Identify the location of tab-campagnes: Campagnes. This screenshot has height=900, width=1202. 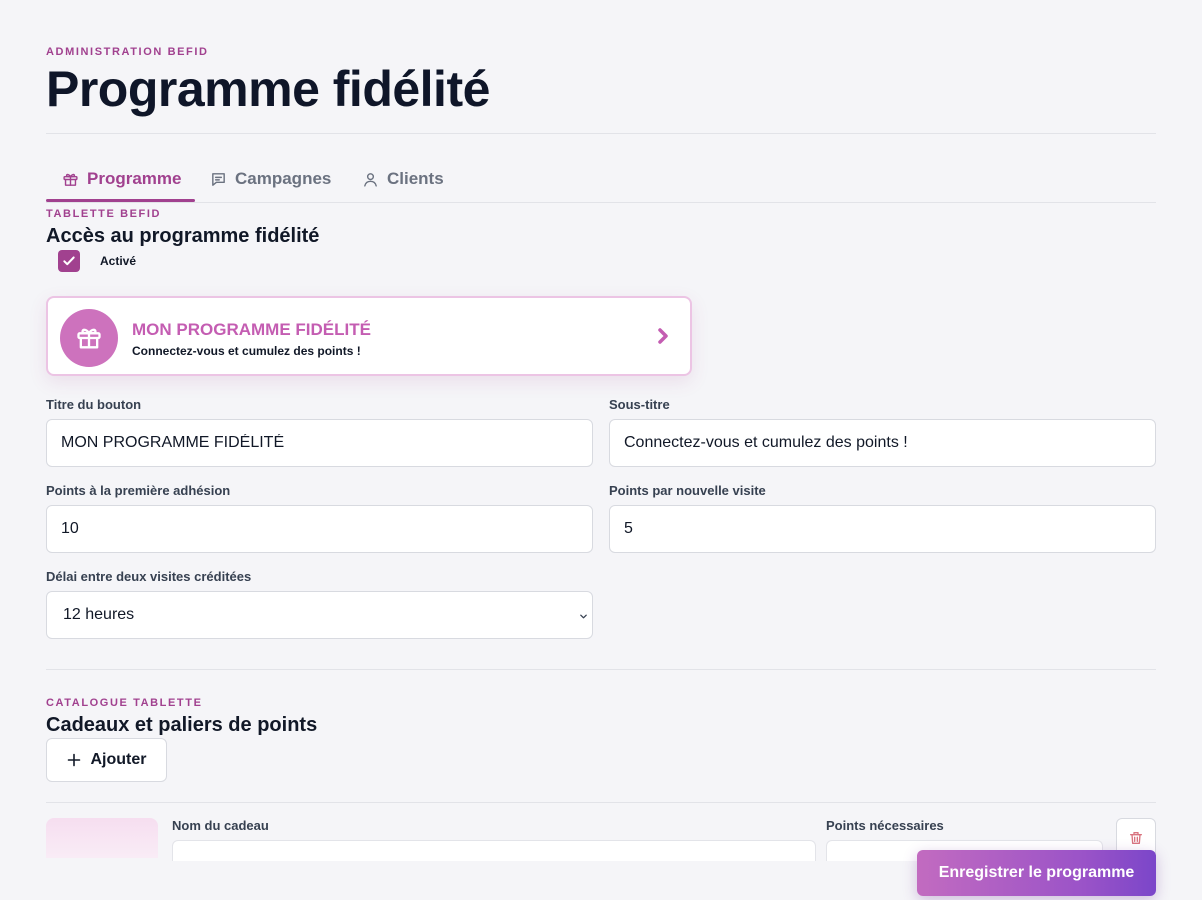
(270, 179).